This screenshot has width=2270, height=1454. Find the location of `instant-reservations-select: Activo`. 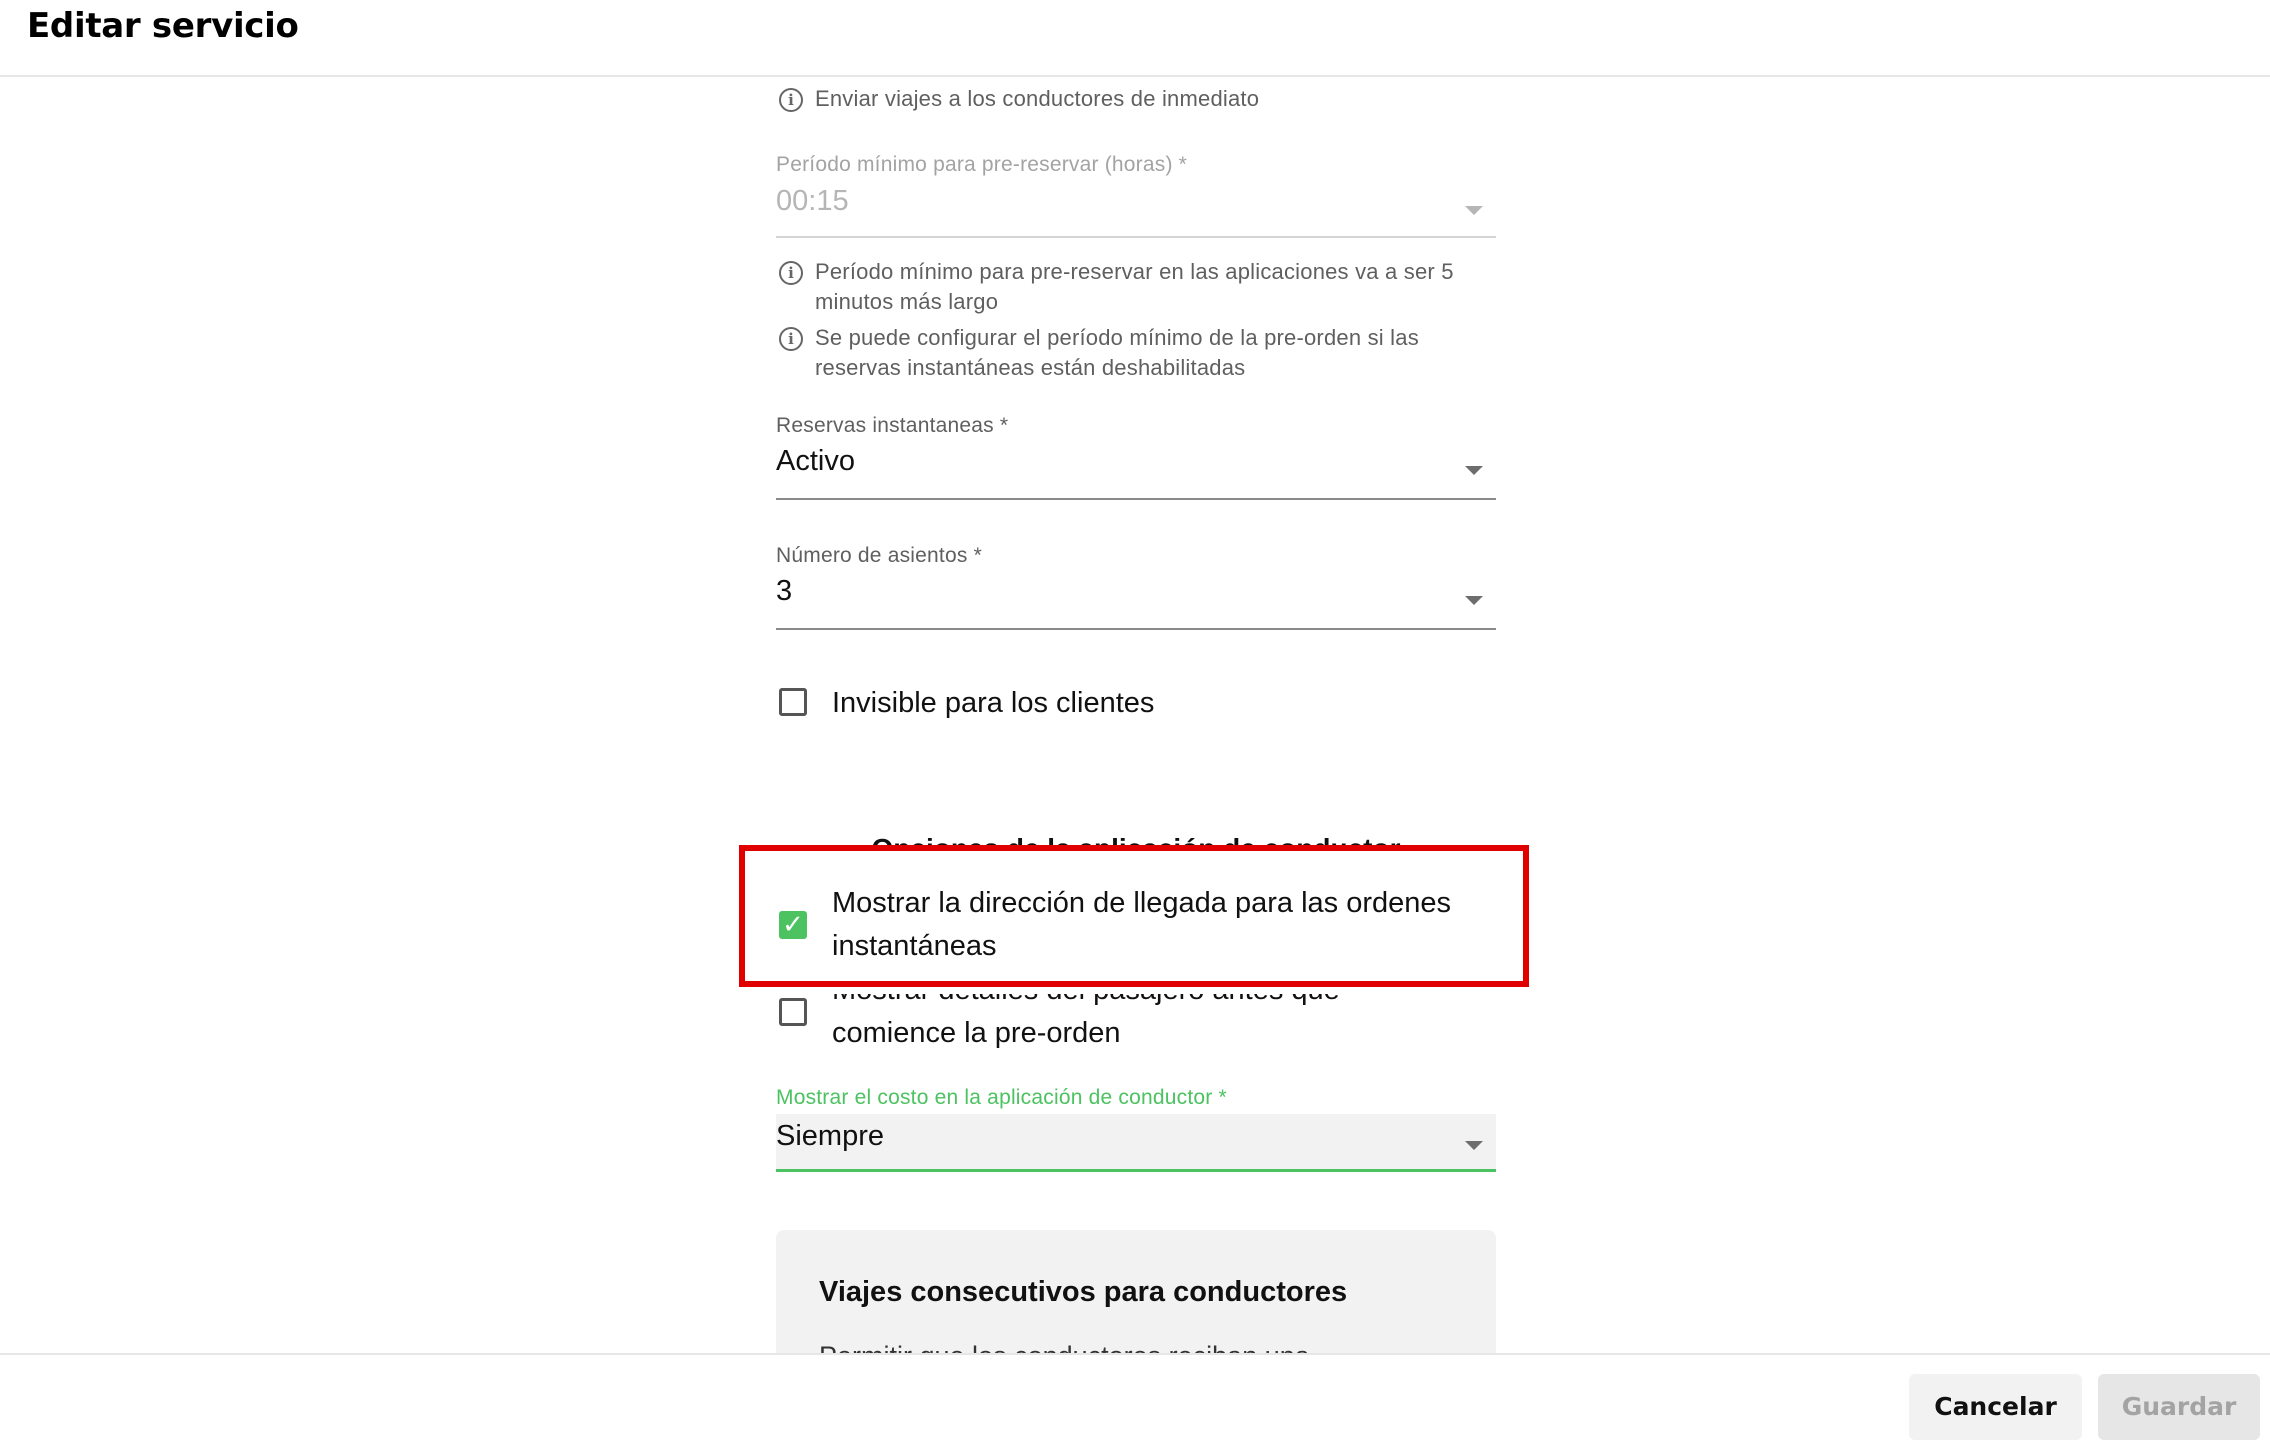

instant-reservations-select: Activo is located at coordinates (1136, 475).